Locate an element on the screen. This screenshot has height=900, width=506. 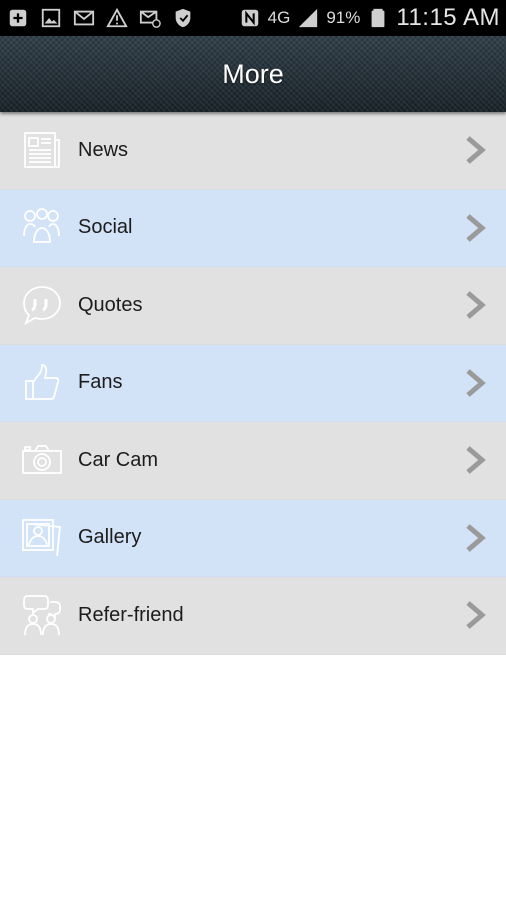
menu-item-label: Social is located at coordinates (105, 227).